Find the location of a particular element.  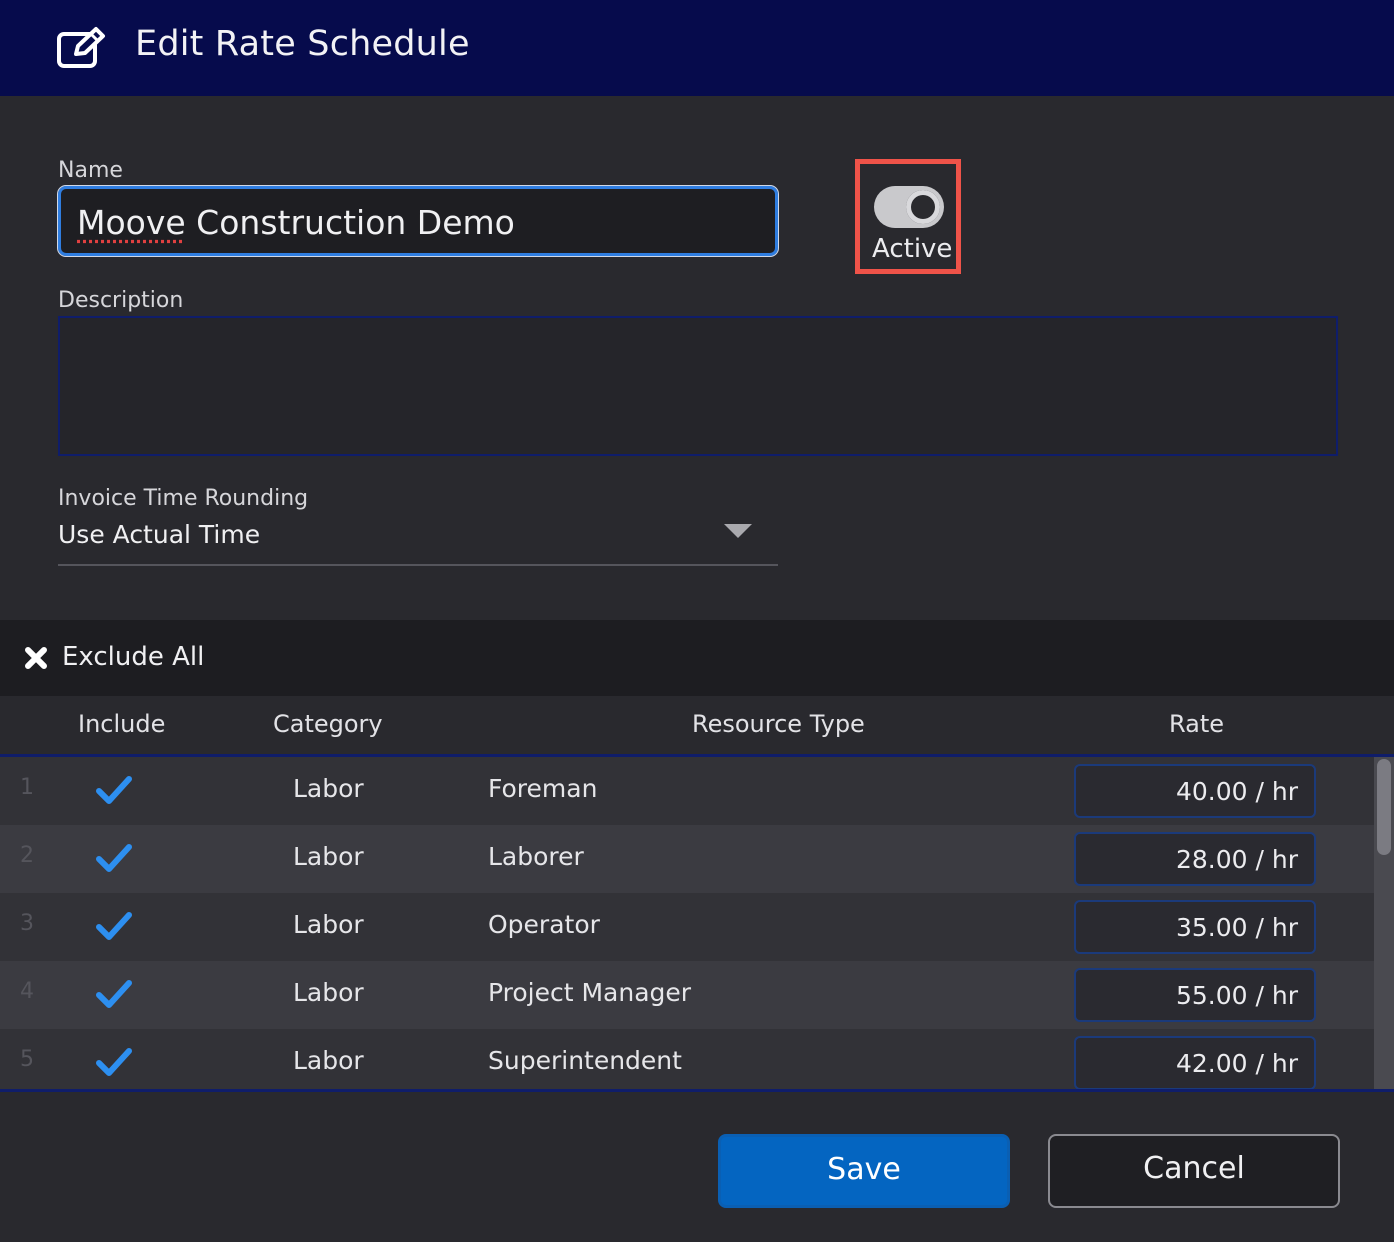

rounding-select: Use Actual Time is located at coordinates (418, 542).